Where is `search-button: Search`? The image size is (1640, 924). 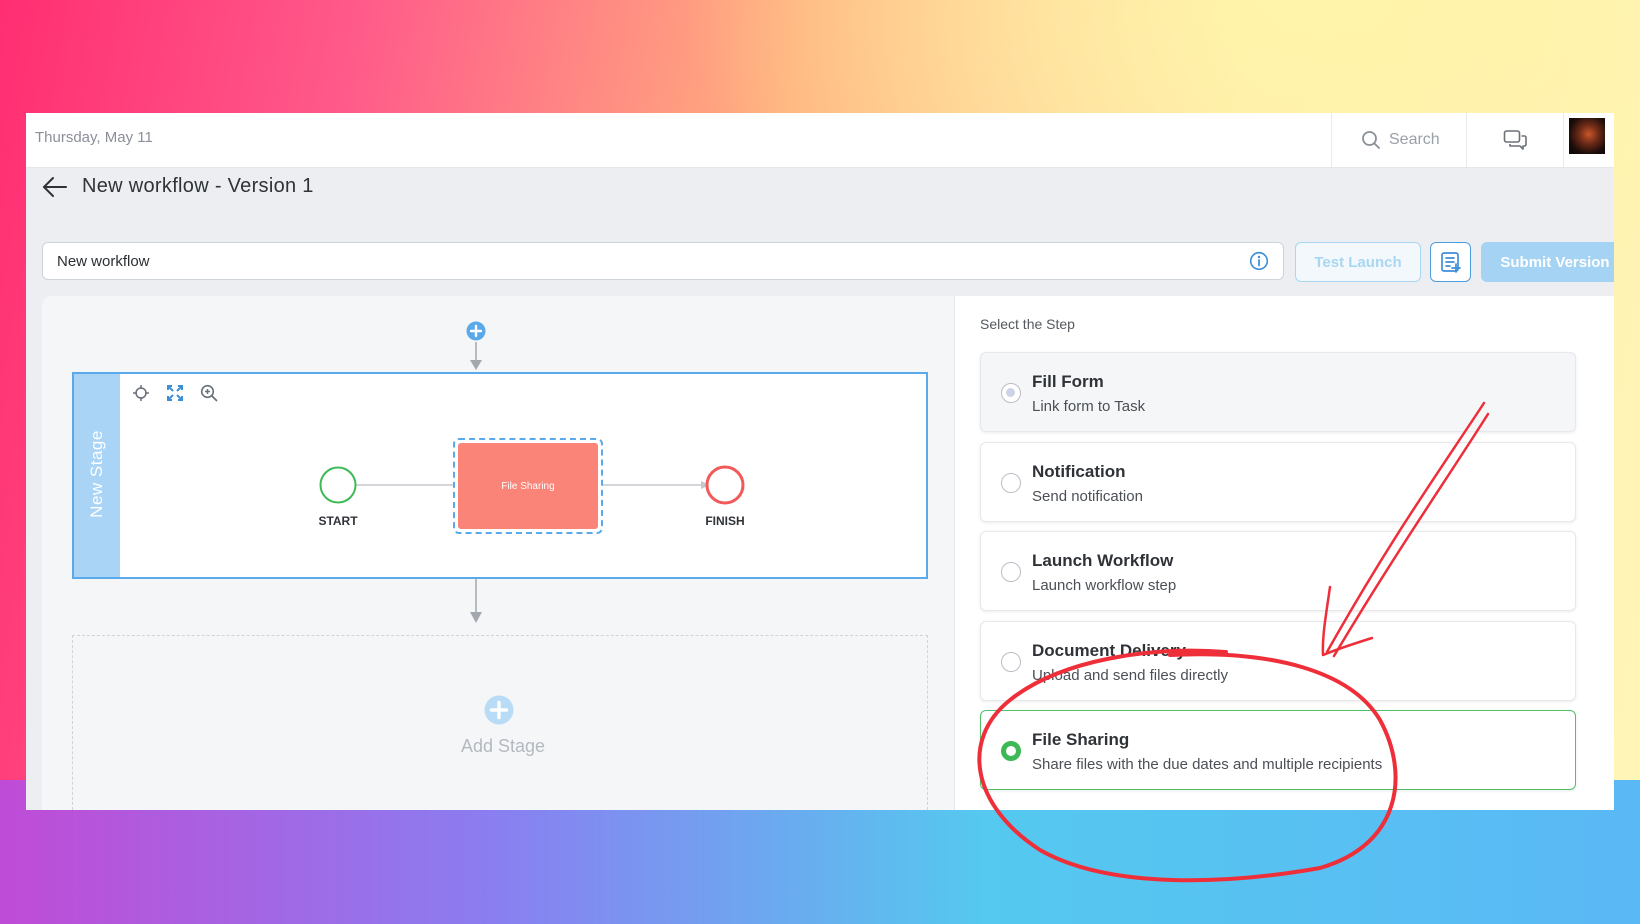
search-button: Search is located at coordinates (1398, 140).